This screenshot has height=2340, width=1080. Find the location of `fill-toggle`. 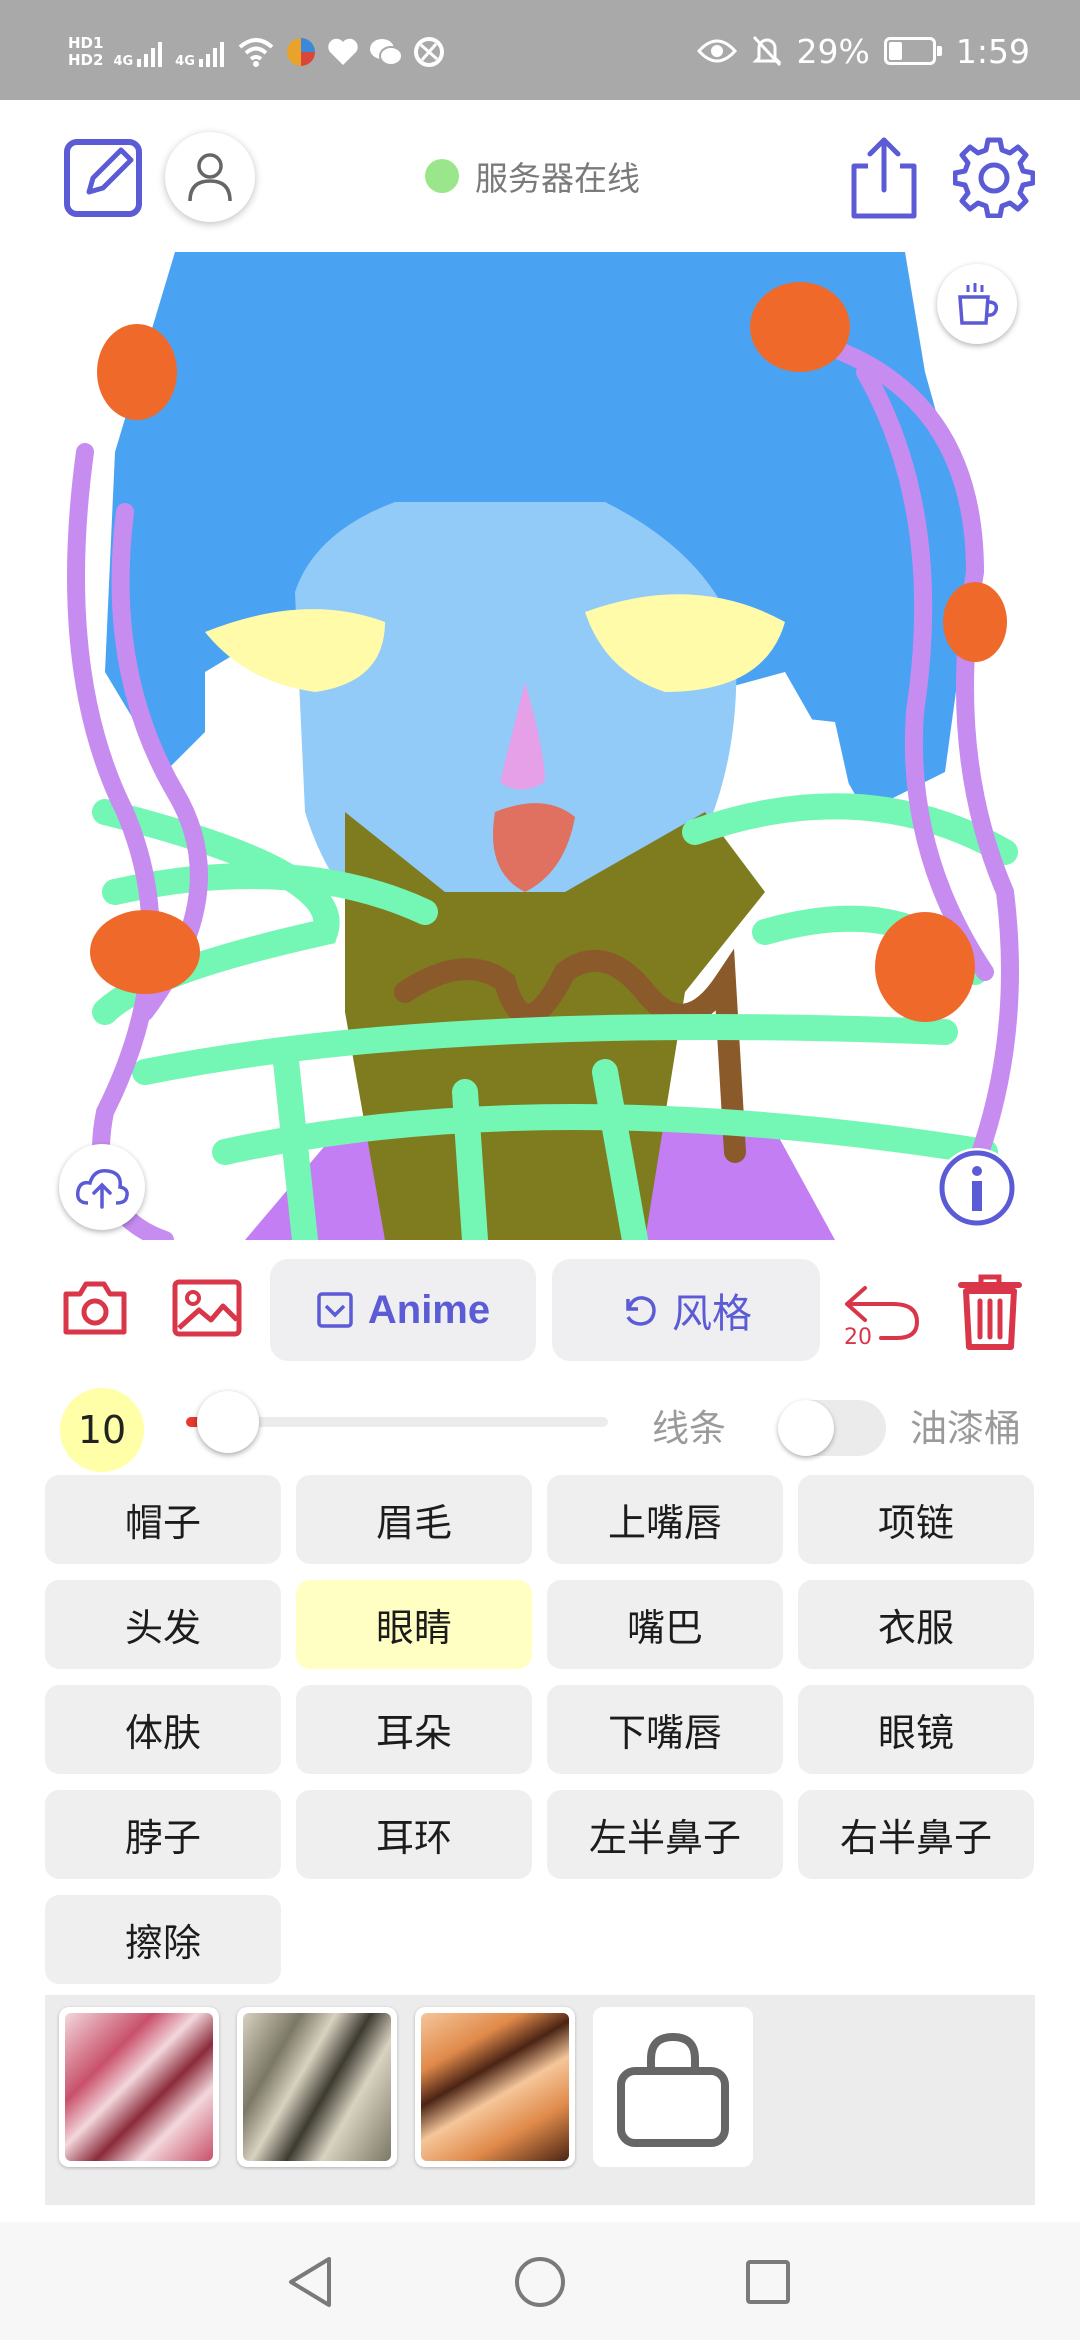

fill-toggle is located at coordinates (832, 1428).